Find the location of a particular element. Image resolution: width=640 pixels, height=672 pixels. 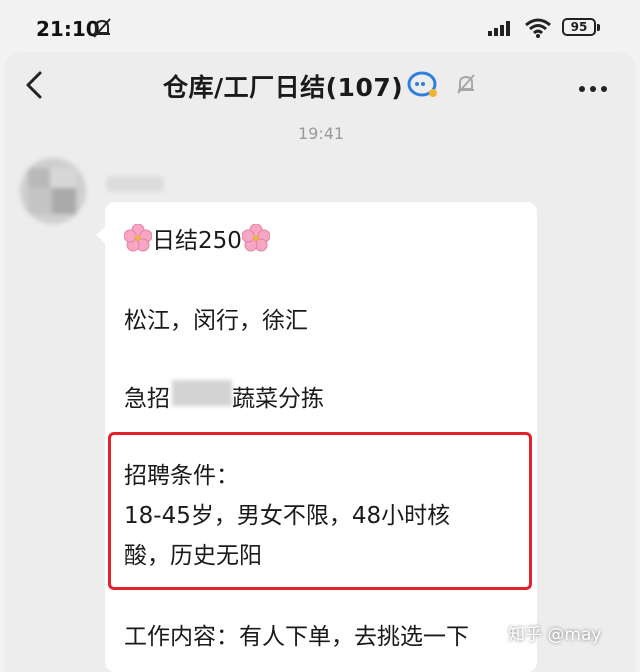

message-line-daily-pay: 日结250 is located at coordinates (197, 239).